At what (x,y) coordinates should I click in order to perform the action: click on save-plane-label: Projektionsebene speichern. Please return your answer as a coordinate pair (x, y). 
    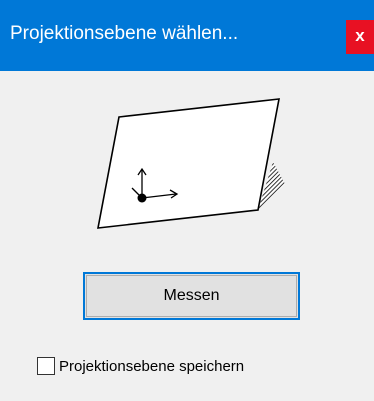
    Looking at the image, I should click on (151, 366).